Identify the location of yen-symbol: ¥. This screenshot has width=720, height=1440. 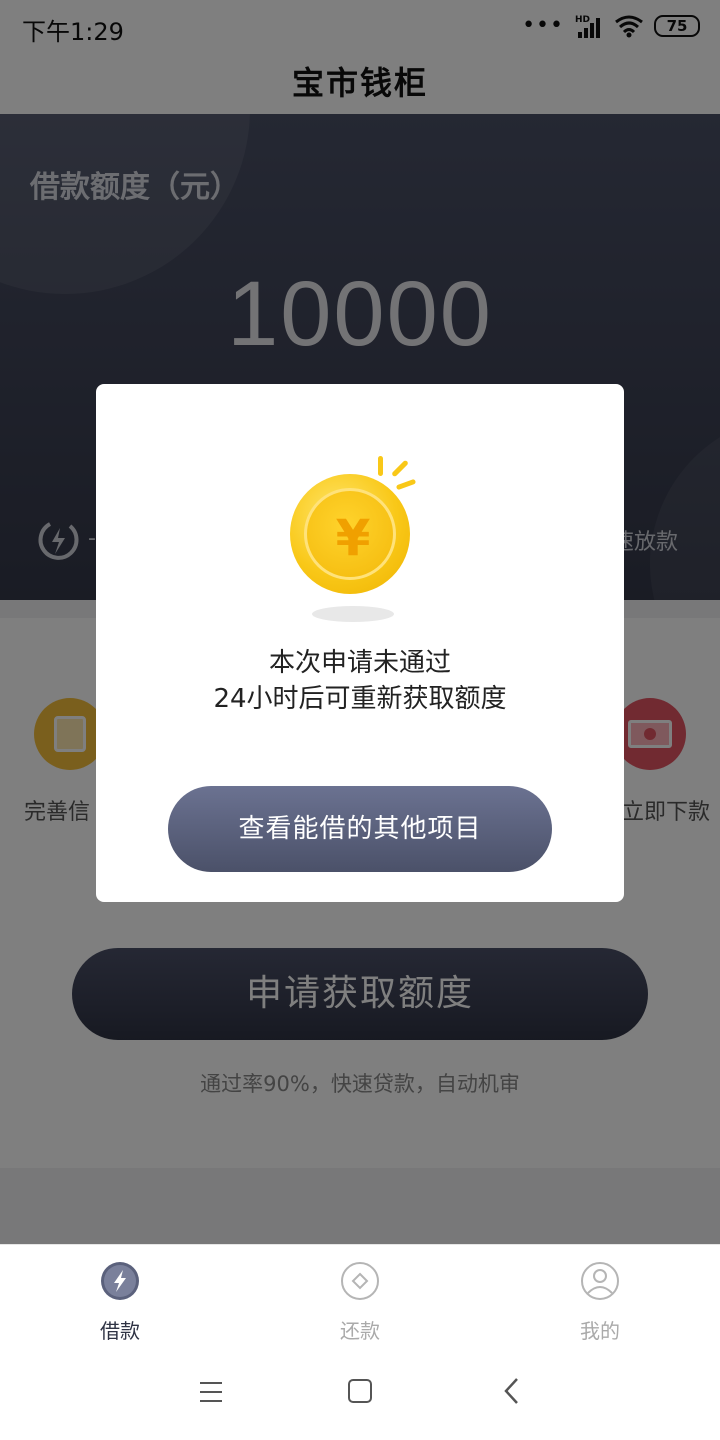
(353, 538).